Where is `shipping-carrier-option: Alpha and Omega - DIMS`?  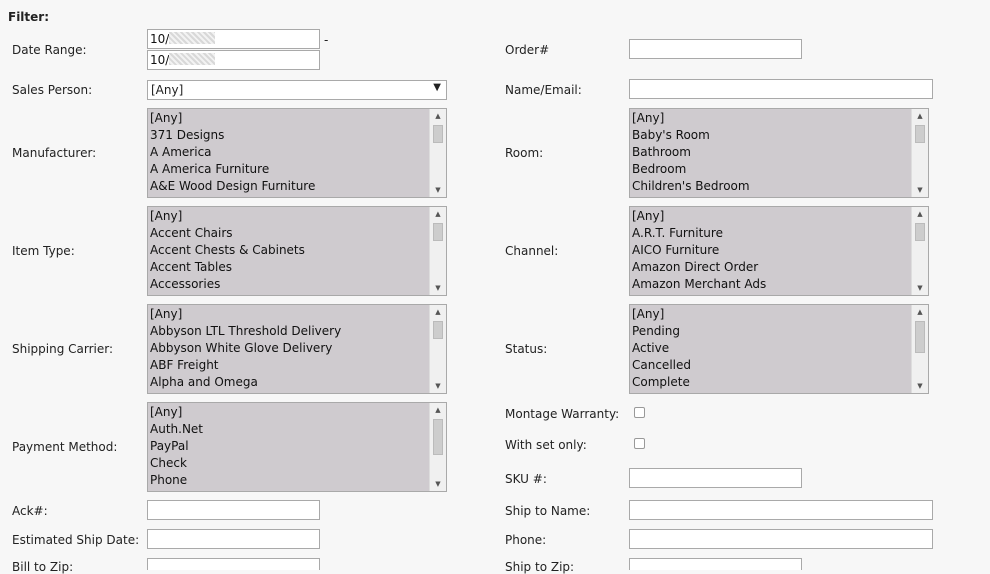
shipping-carrier-option: Alpha and Omega - DIMS is located at coordinates (298, 392).